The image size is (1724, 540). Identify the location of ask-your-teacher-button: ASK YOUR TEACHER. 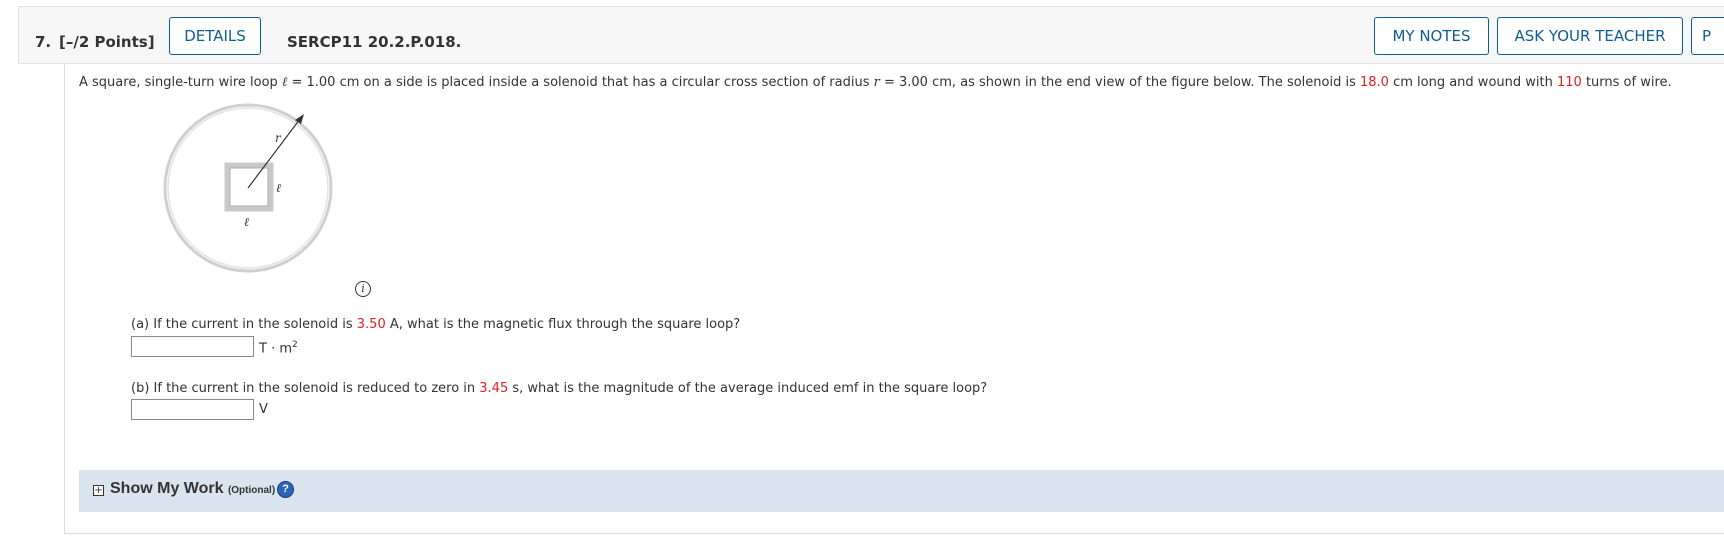
(1590, 36).